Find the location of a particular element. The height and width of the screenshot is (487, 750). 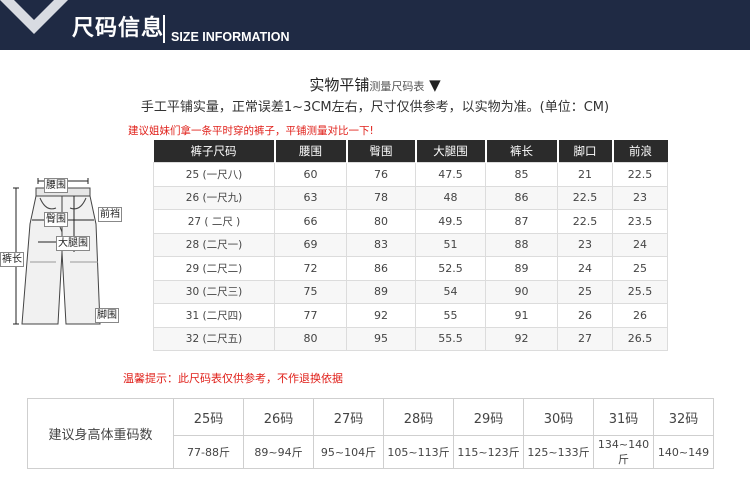

pants-measure-diagram: 腰围 臀围 前裆 大腿围 裤长 脚围 is located at coordinates (62, 254).